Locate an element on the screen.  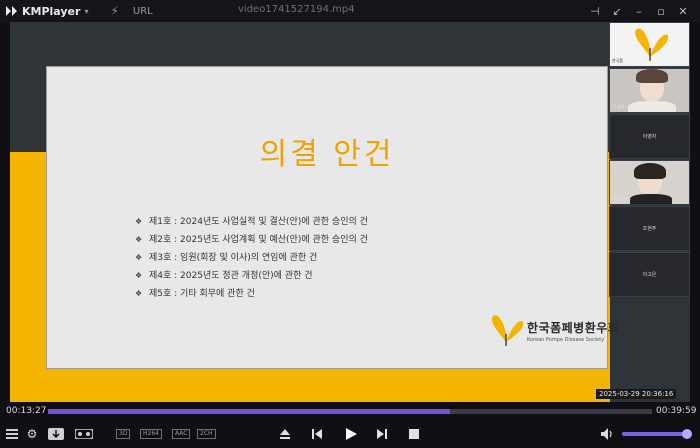
stop-icon is located at coordinates (414, 434).